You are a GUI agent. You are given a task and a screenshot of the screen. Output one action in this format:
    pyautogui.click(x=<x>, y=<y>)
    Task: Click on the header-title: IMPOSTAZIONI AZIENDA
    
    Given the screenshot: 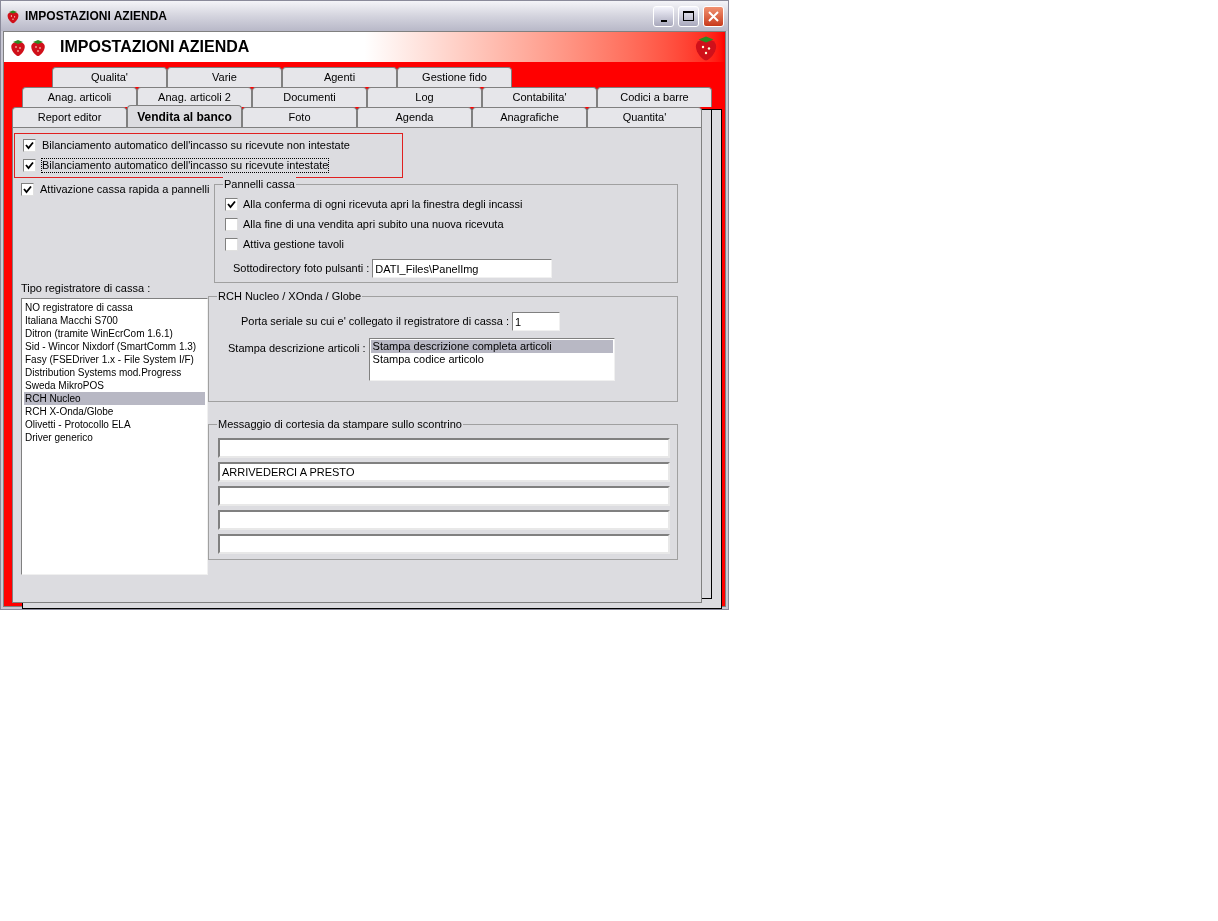 What is the action you would take?
    pyautogui.click(x=155, y=47)
    